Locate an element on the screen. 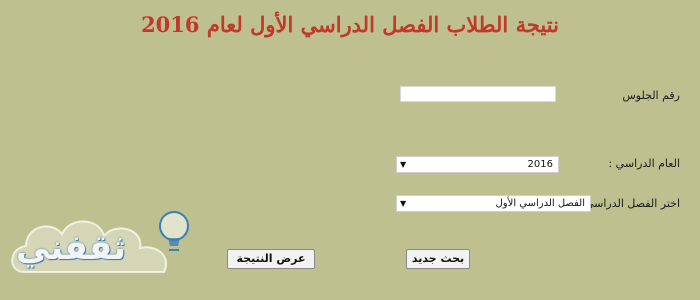 The image size is (700, 300). academic-year-label: العام الدراسي : is located at coordinates (644, 163).